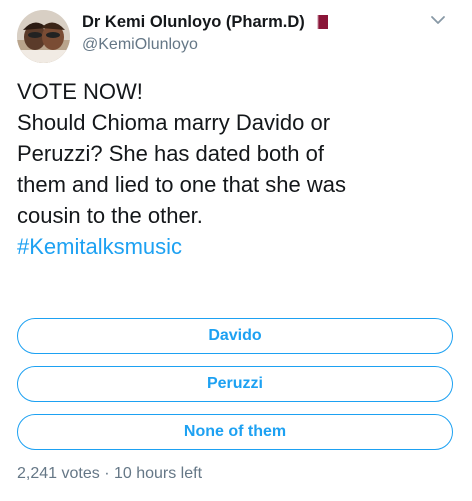  Describe the element at coordinates (438, 19) in the screenshot. I see `chevron-down-icon` at that location.